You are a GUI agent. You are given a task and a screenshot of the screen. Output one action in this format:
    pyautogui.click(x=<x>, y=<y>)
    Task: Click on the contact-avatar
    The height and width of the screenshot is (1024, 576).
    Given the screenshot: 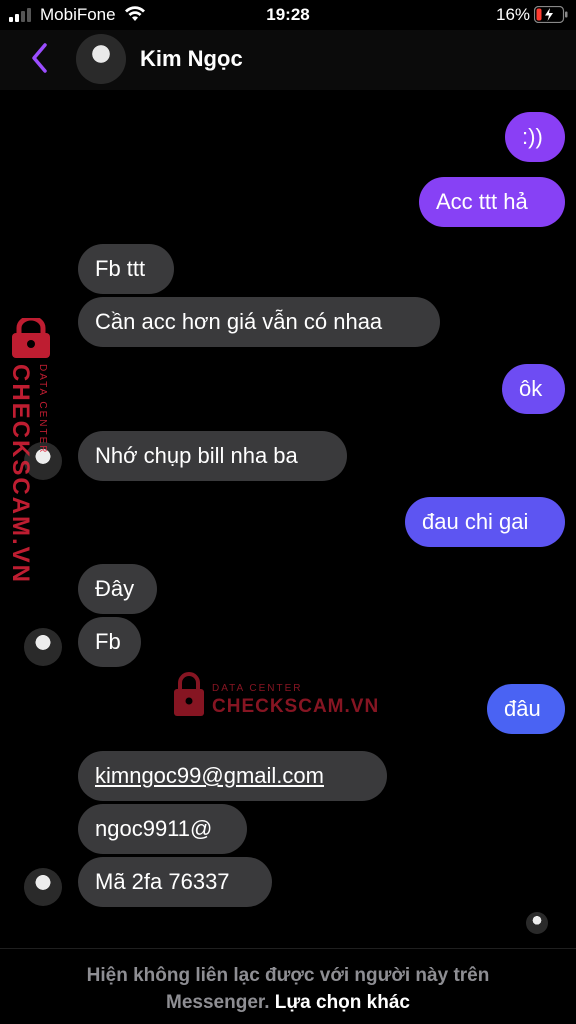 What is the action you would take?
    pyautogui.click(x=101, y=59)
    